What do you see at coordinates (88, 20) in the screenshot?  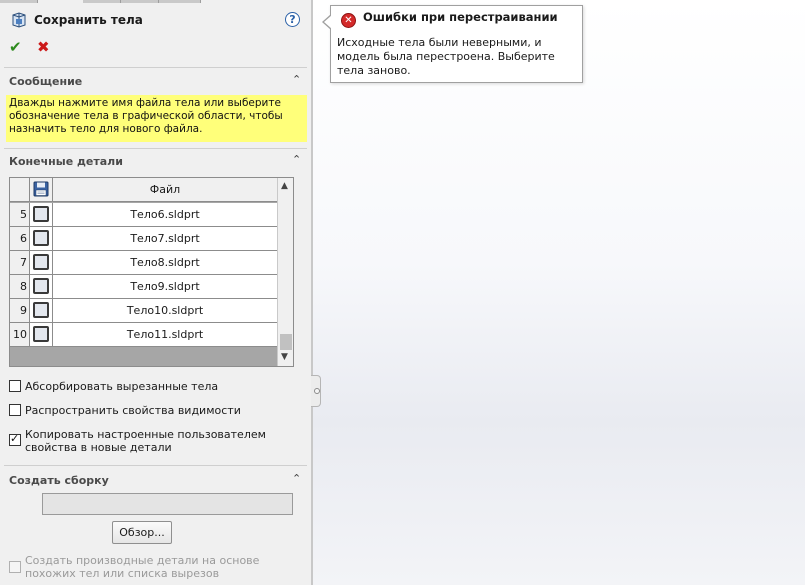 I see `page-title: Сохранить тела` at bounding box center [88, 20].